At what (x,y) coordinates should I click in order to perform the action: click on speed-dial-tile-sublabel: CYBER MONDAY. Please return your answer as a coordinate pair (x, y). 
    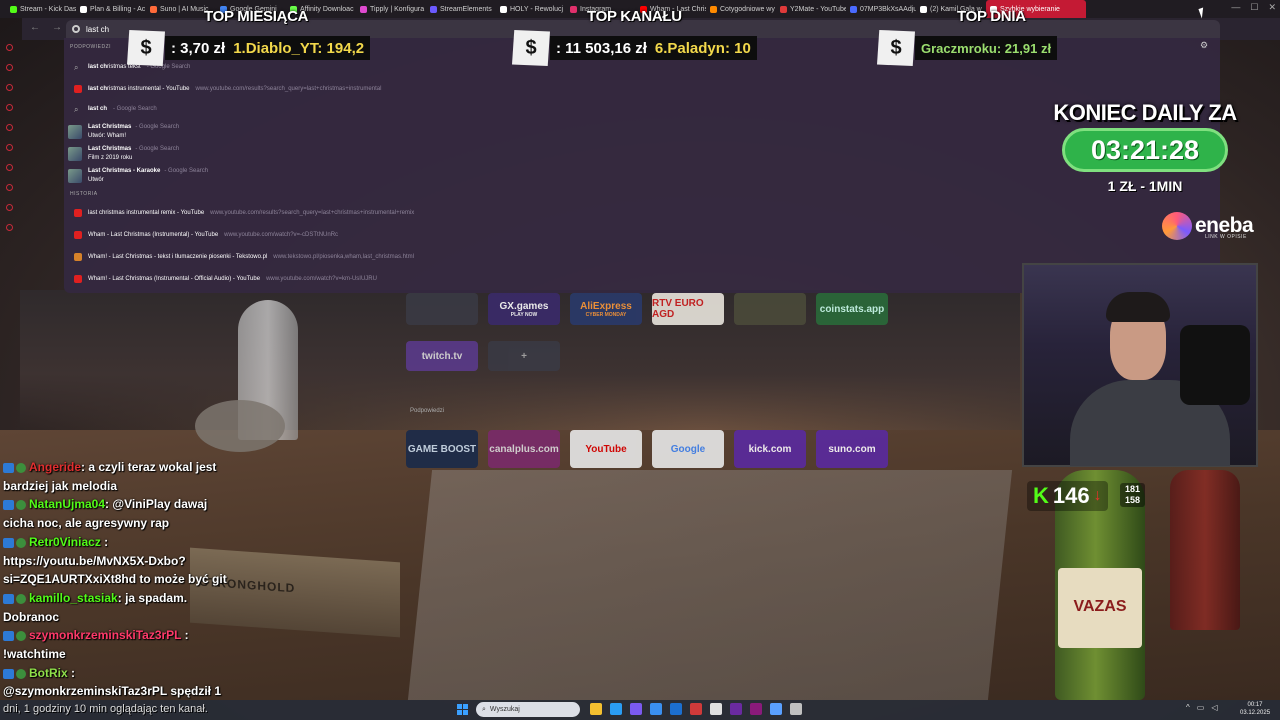
    Looking at the image, I should click on (606, 314).